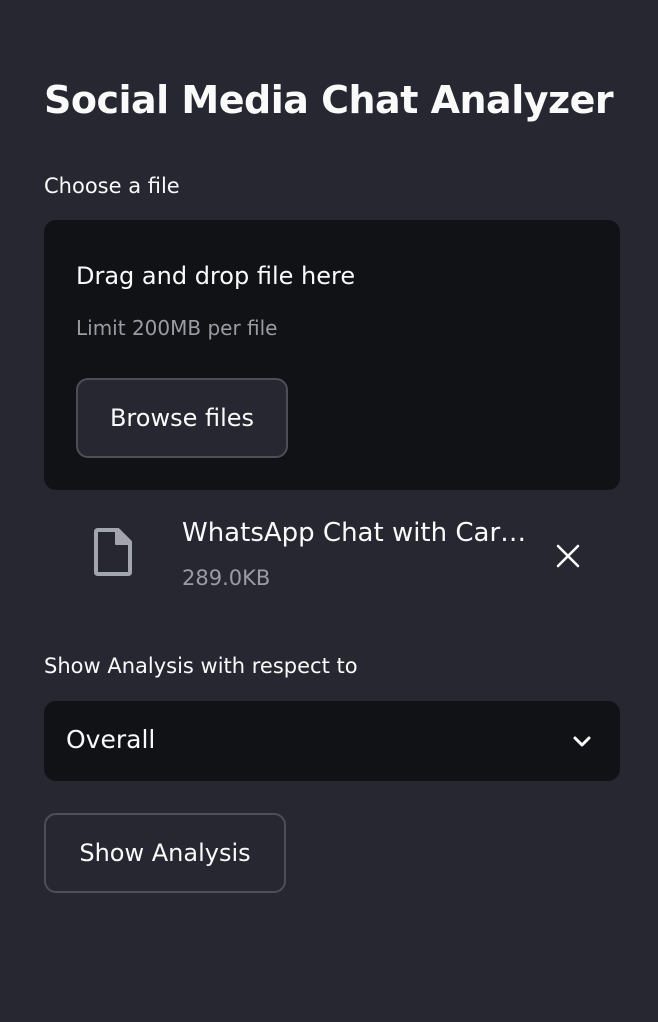 The height and width of the screenshot is (1022, 658). What do you see at coordinates (111, 739) in the screenshot?
I see `analysis-select-value: Overall` at bounding box center [111, 739].